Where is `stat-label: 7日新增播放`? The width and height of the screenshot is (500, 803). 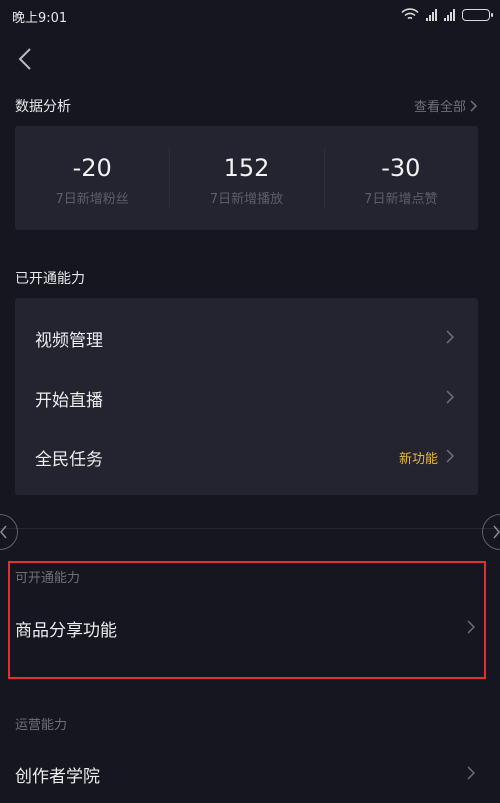
stat-label: 7日新增播放 is located at coordinates (246, 199).